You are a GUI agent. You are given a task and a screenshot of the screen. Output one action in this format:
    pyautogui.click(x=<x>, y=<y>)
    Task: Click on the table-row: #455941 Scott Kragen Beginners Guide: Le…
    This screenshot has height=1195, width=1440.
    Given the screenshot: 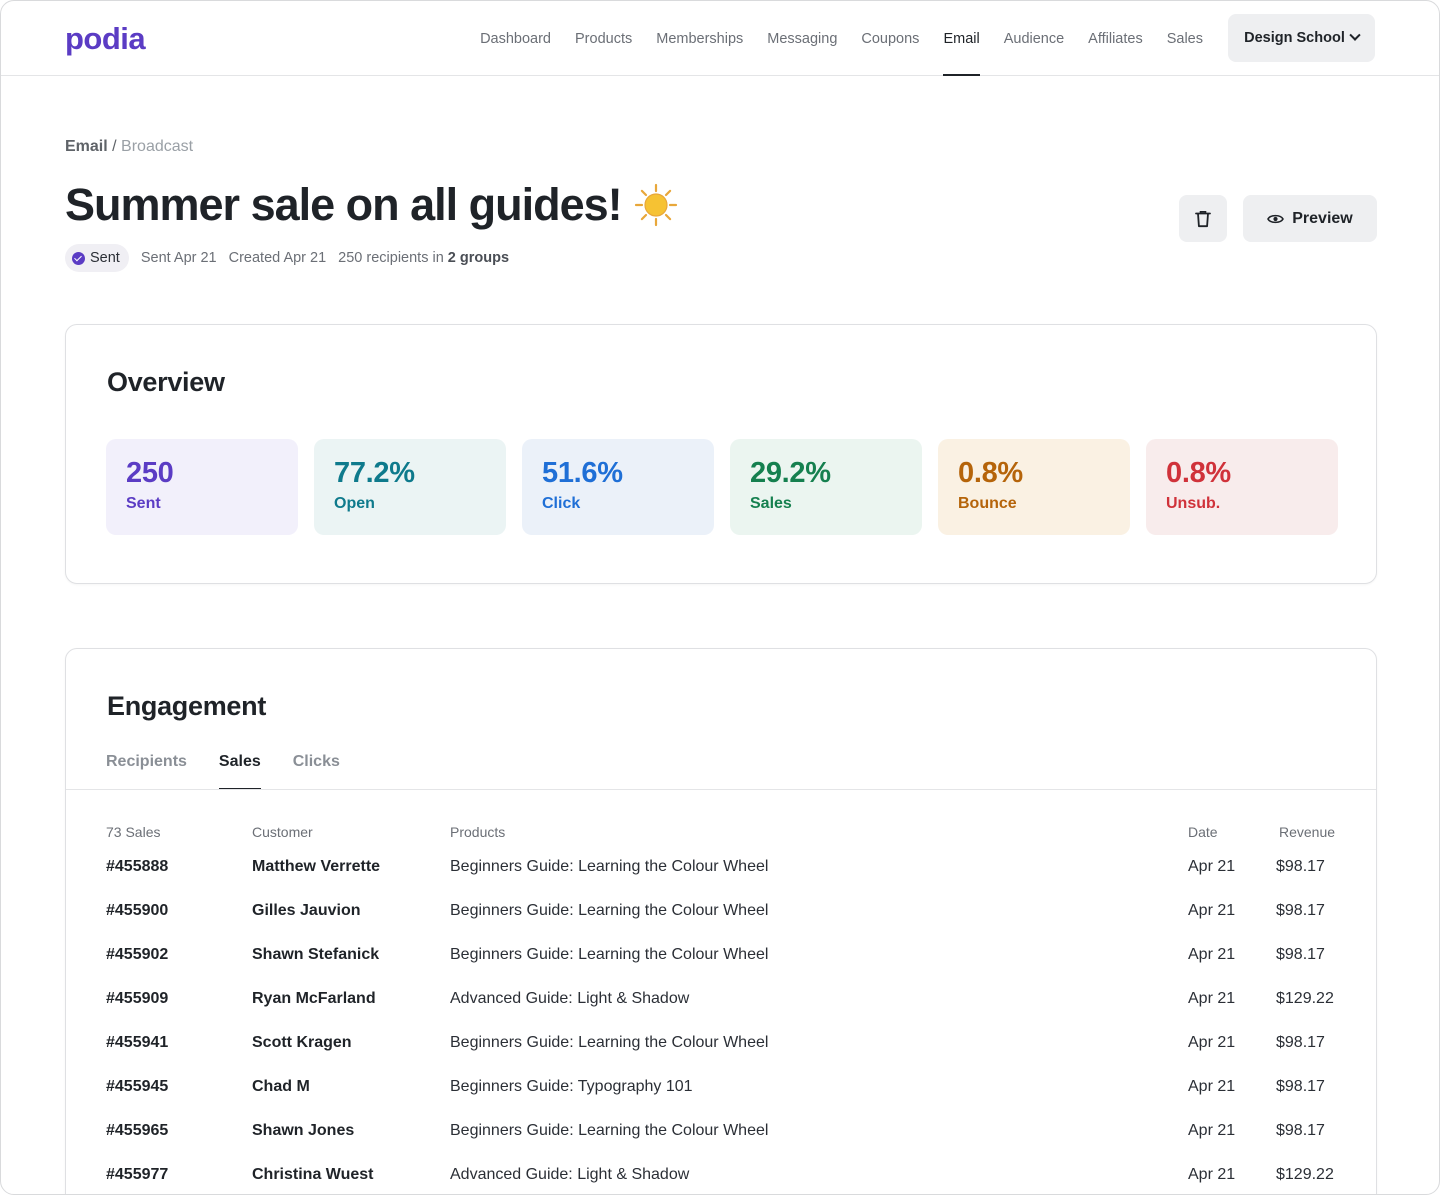 What is the action you would take?
    pyautogui.click(x=722, y=1043)
    